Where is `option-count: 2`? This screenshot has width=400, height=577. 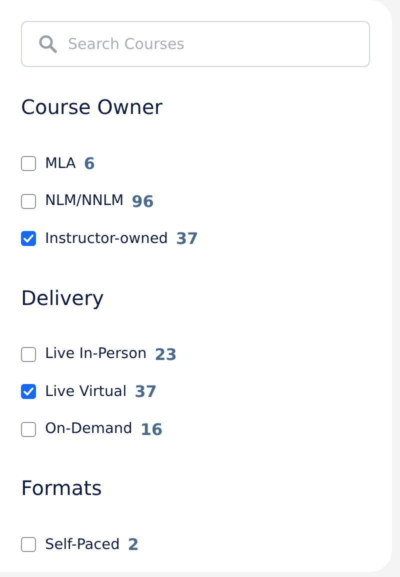 option-count: 2 is located at coordinates (133, 544).